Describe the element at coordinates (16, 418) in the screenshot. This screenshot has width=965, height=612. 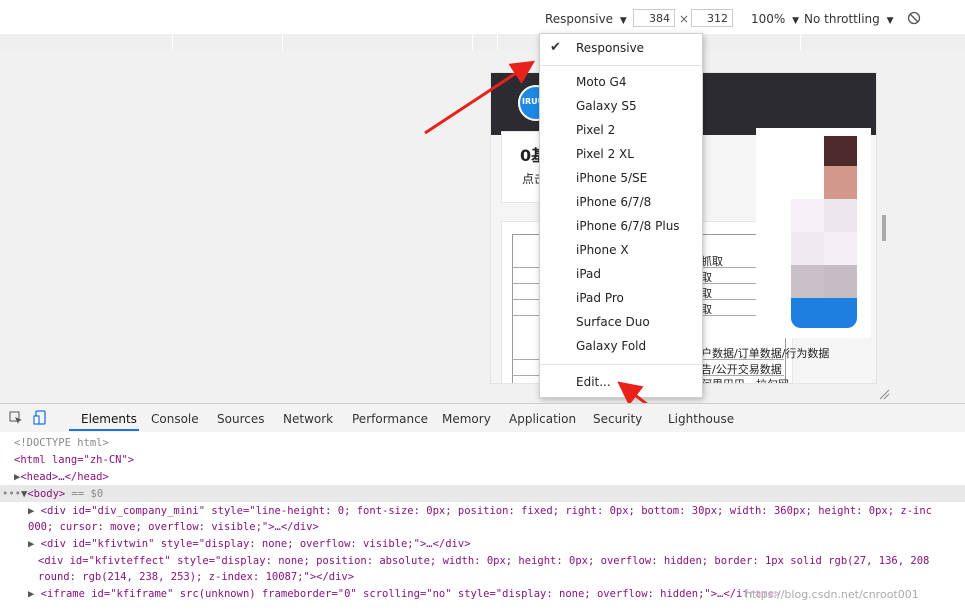
I see `inspect-icon` at that location.